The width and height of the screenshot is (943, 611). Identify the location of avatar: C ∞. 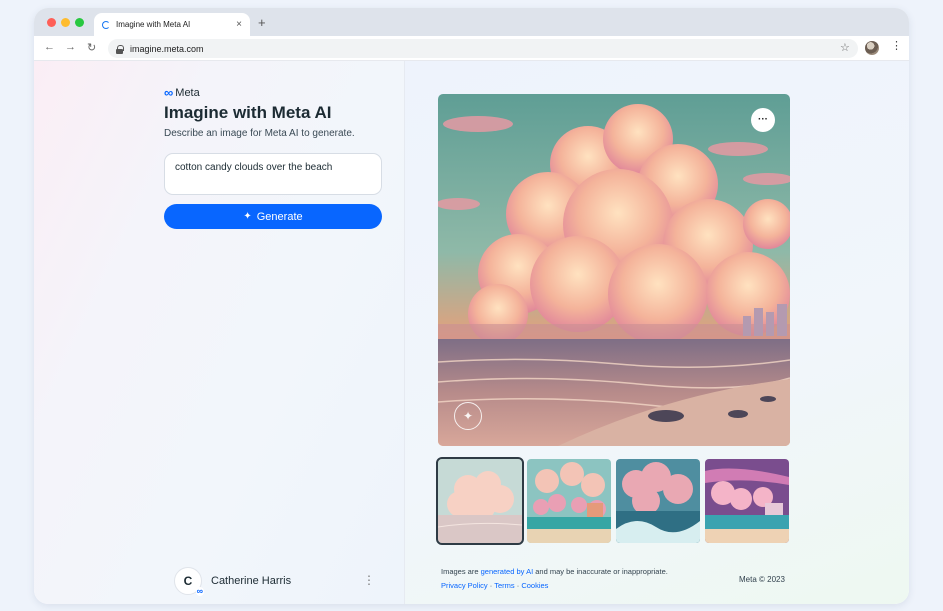
(189, 581).